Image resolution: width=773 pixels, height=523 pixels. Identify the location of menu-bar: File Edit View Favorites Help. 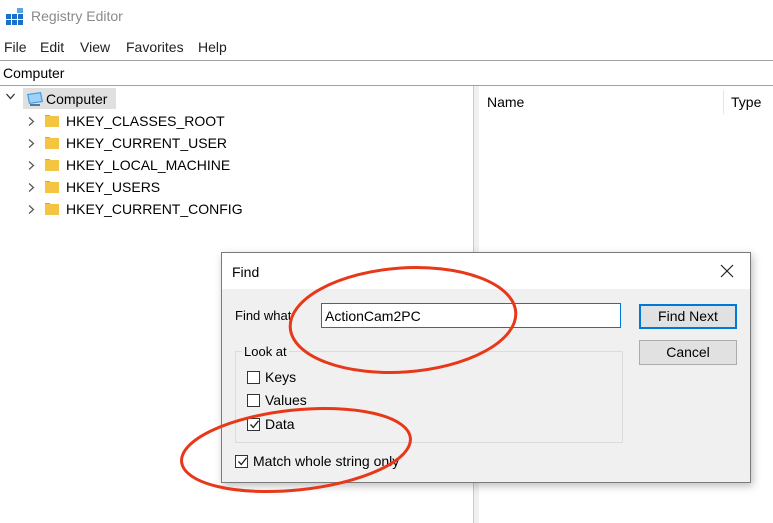
(386, 48).